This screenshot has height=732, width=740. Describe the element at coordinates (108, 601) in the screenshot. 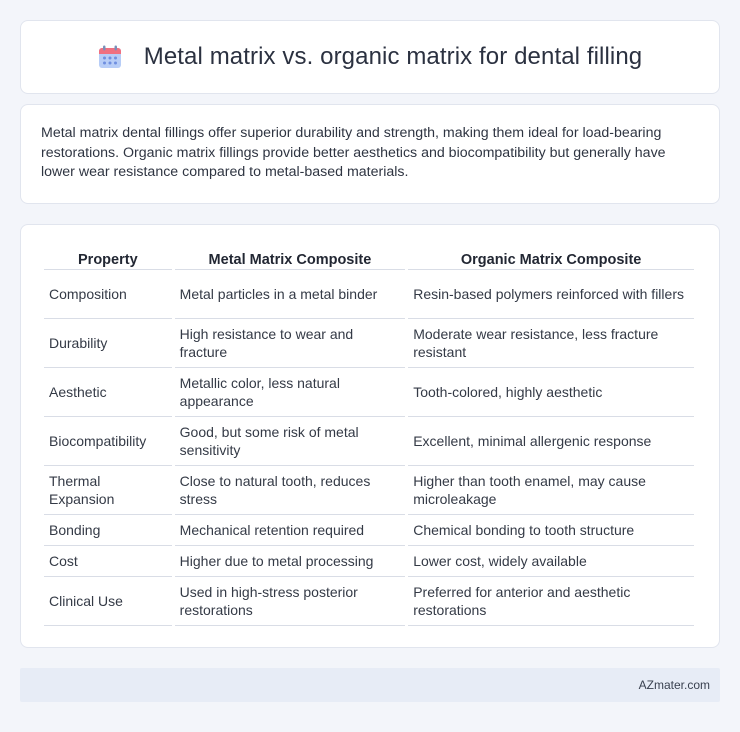

I see `row-property: Clinical Use` at that location.